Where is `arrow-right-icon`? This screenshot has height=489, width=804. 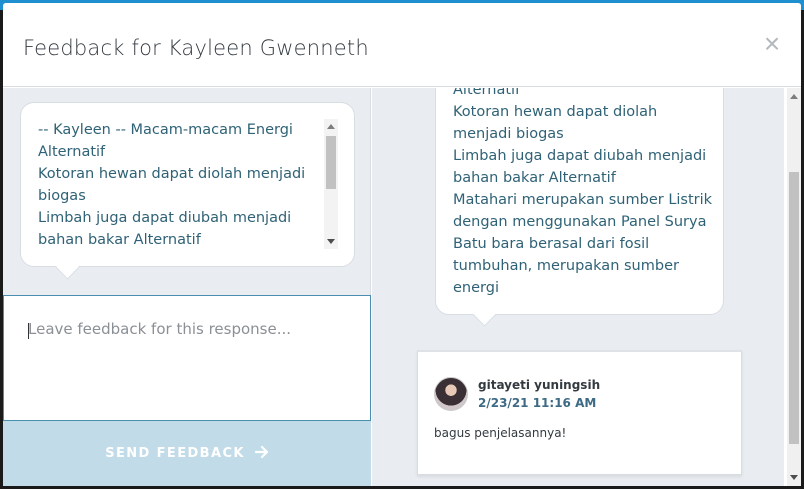 arrow-right-icon is located at coordinates (260, 453).